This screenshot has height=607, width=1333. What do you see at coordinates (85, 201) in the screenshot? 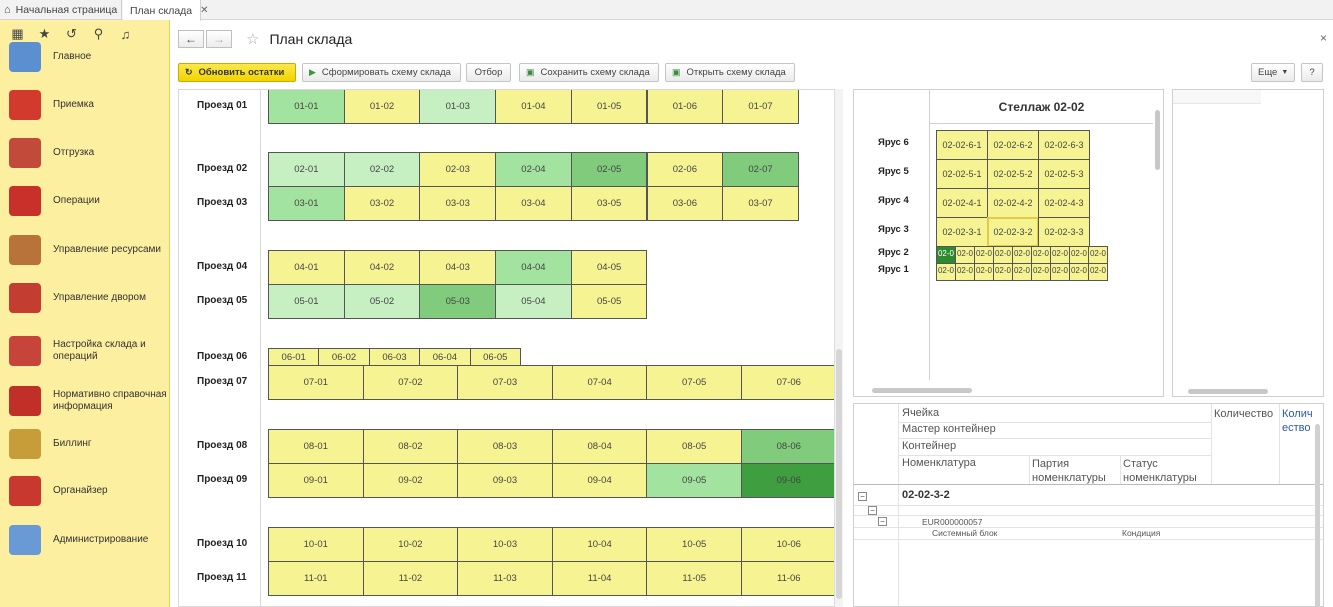
I see `sidebar-item-4: Операции` at bounding box center [85, 201].